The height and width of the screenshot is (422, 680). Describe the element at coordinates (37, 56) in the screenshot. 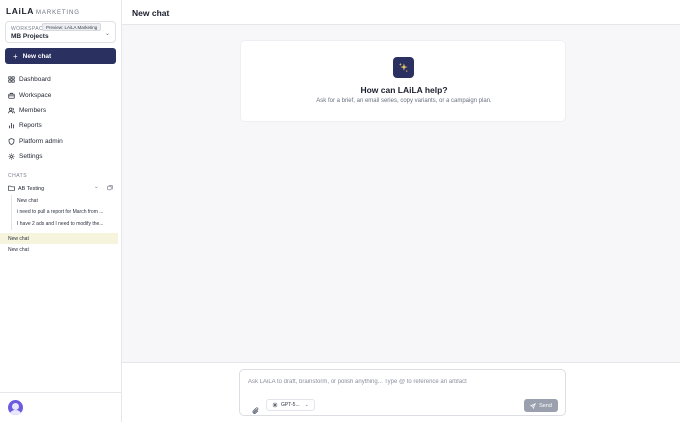

I see `new-chat-label: New chat` at that location.